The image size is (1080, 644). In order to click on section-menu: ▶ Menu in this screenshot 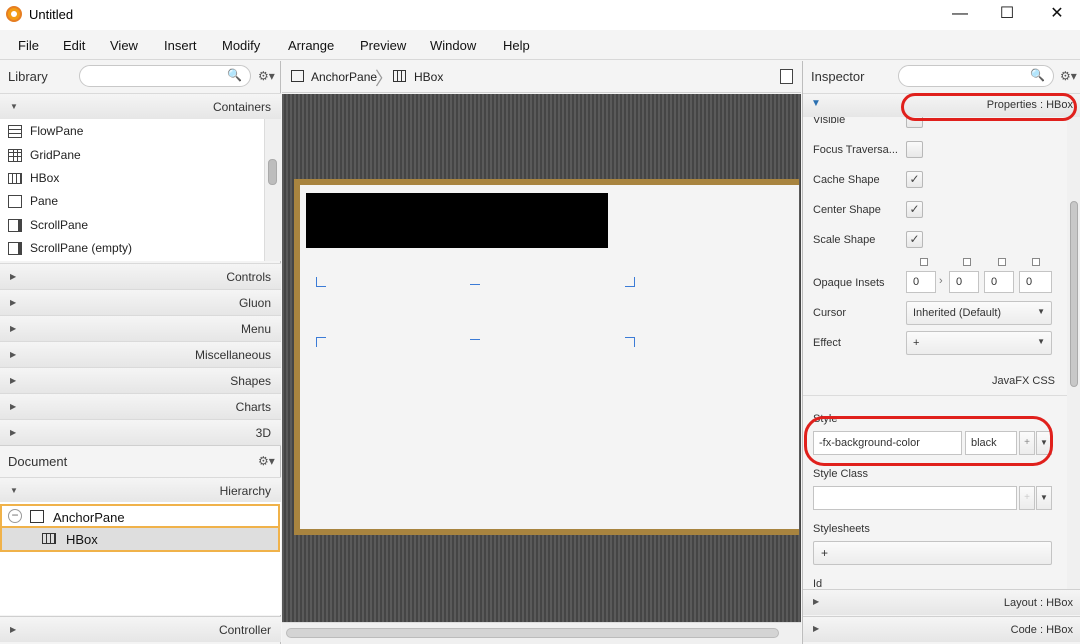, I will do `click(140, 328)`.